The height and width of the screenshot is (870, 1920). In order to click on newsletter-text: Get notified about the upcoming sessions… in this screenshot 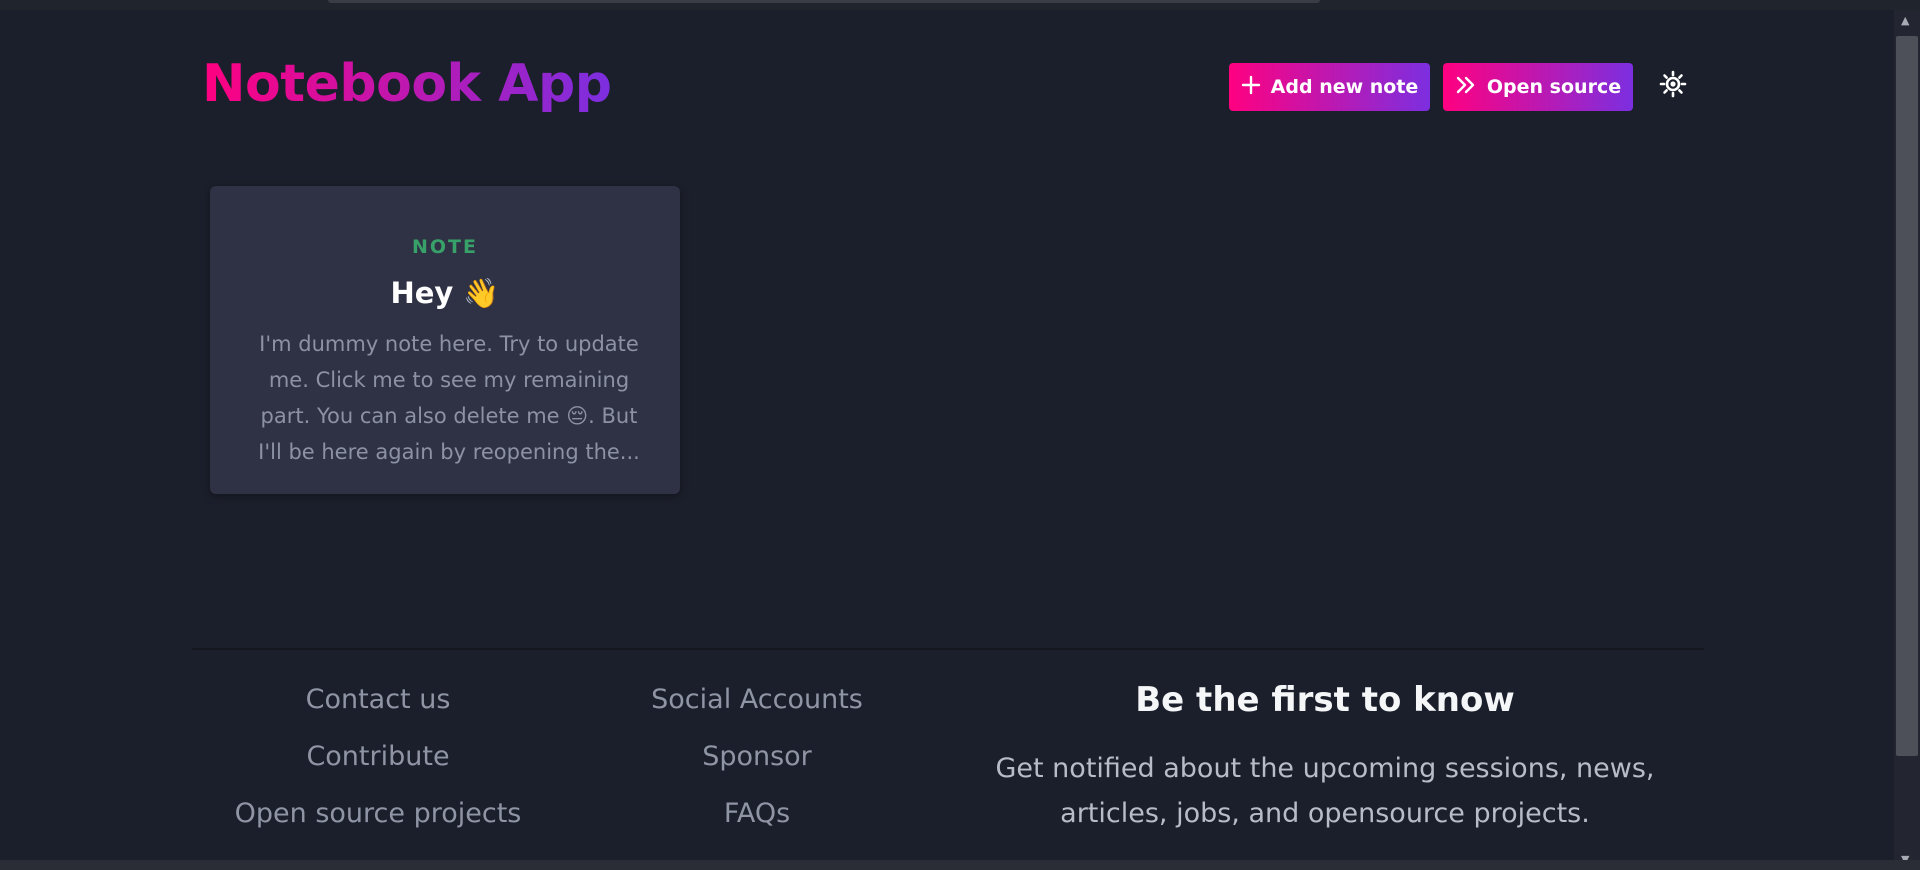, I will do `click(1325, 791)`.